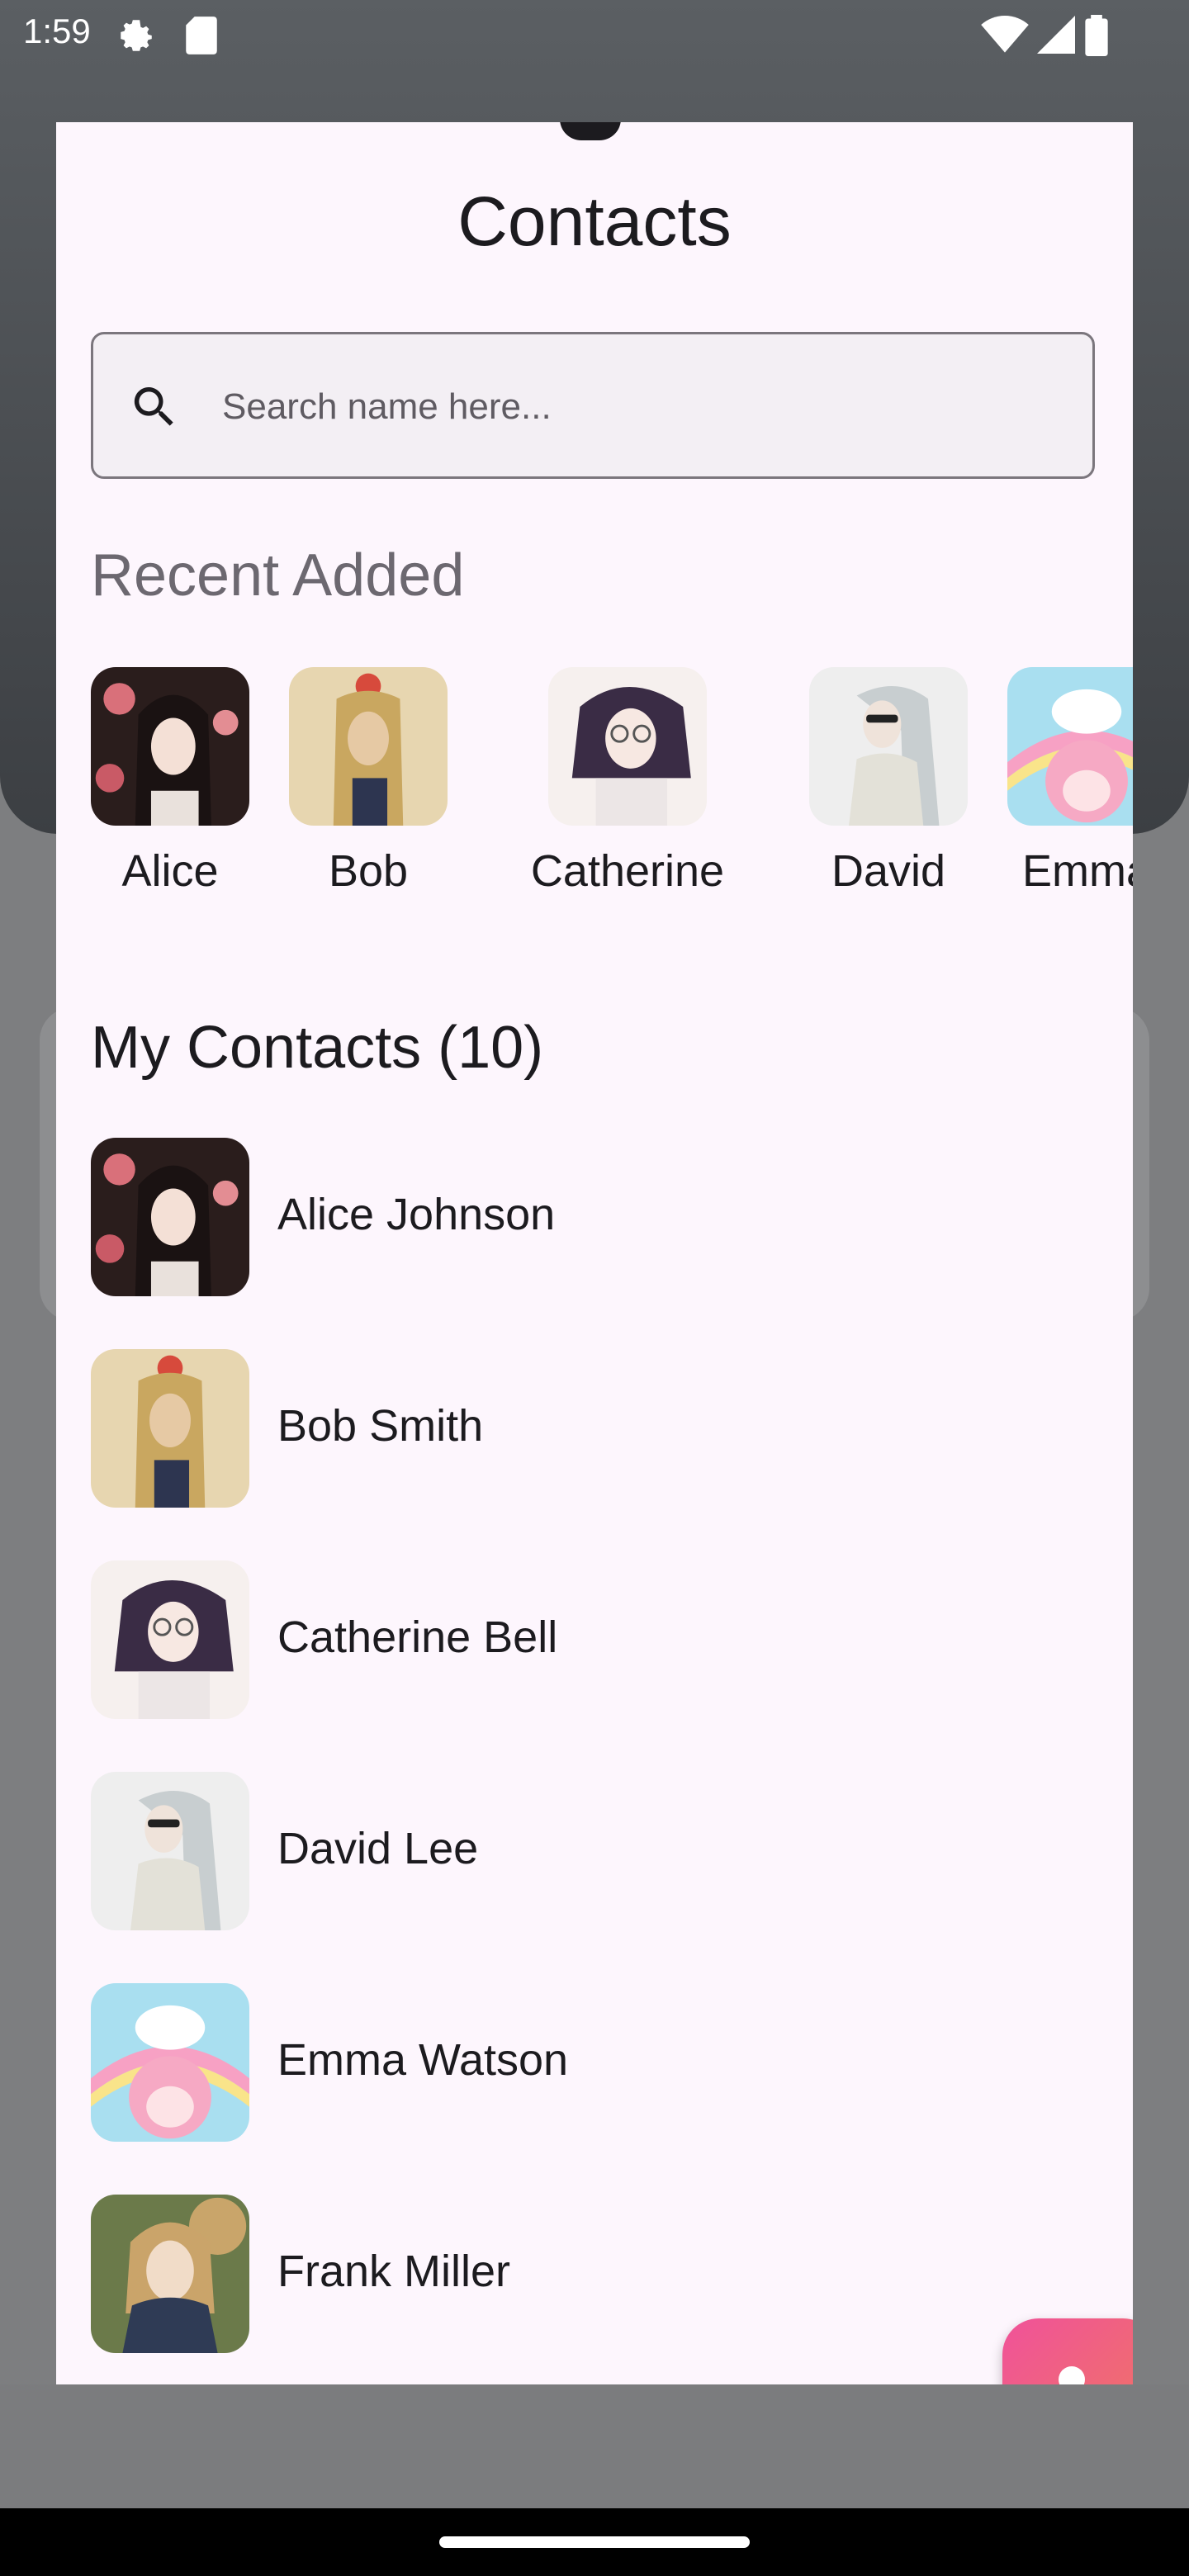  What do you see at coordinates (594, 34) in the screenshot?
I see `status-bar: 1:59` at bounding box center [594, 34].